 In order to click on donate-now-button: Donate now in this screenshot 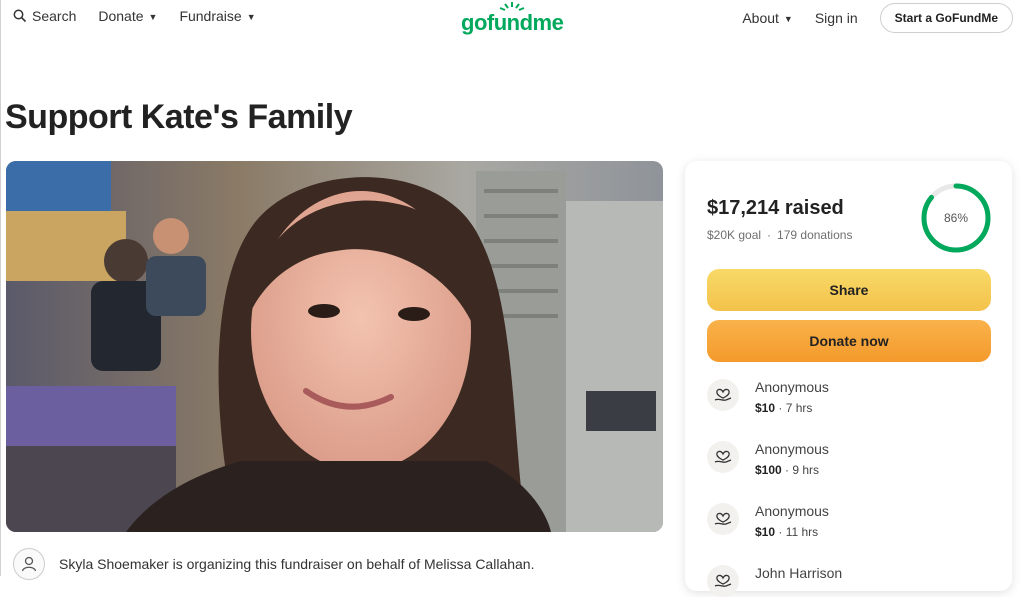, I will do `click(849, 341)`.